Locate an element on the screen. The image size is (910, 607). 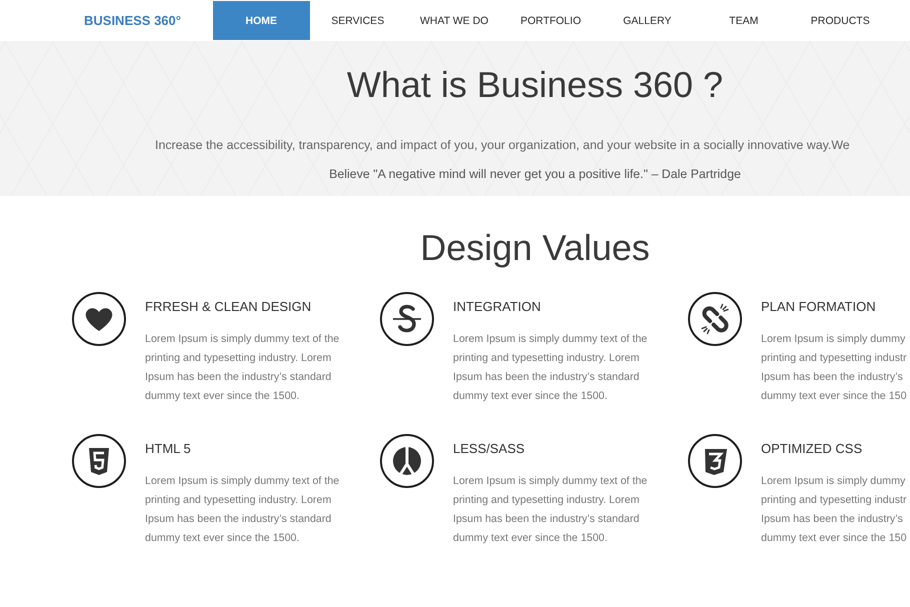
section-heading: Design Values is located at coordinates (535, 248).